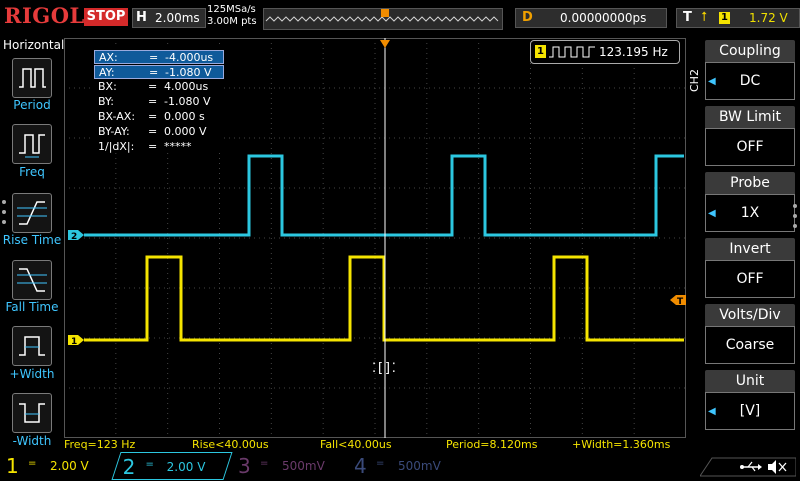  Describe the element at coordinates (188, 72) in the screenshot. I see `cursor-value: -1.080 V` at that location.